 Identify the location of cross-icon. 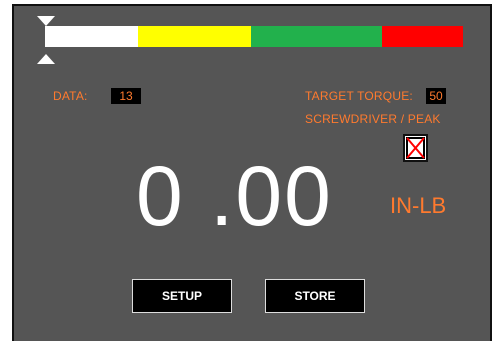
(415, 148).